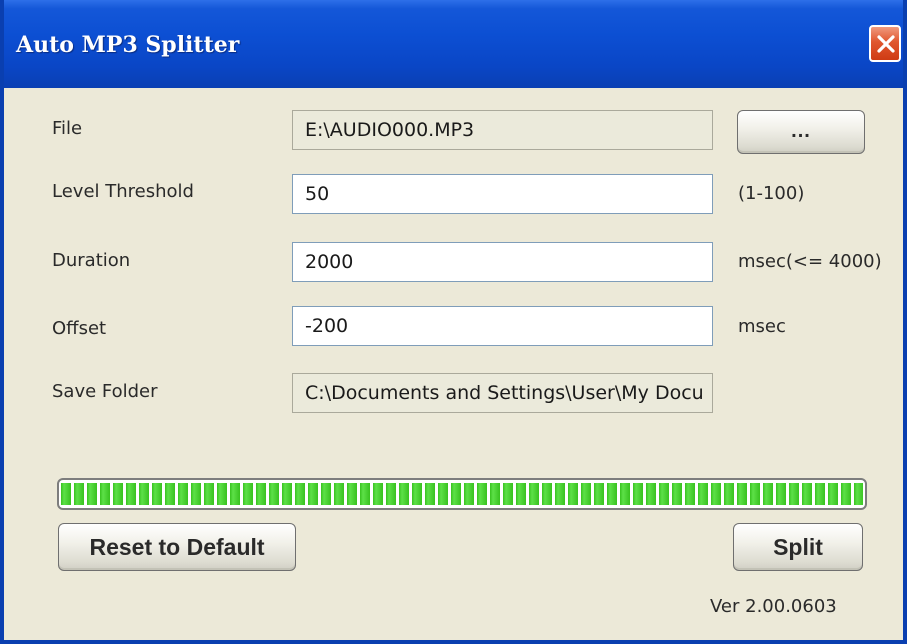  I want to click on offset-unit: msec, so click(762, 326).